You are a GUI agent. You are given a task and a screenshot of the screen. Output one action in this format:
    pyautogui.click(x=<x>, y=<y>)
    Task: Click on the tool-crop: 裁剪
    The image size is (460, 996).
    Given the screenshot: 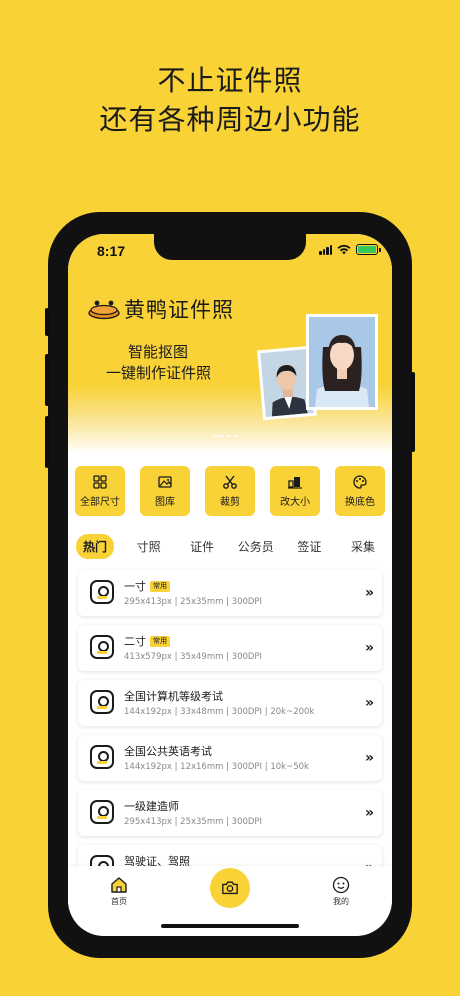 What is the action you would take?
    pyautogui.click(x=230, y=491)
    